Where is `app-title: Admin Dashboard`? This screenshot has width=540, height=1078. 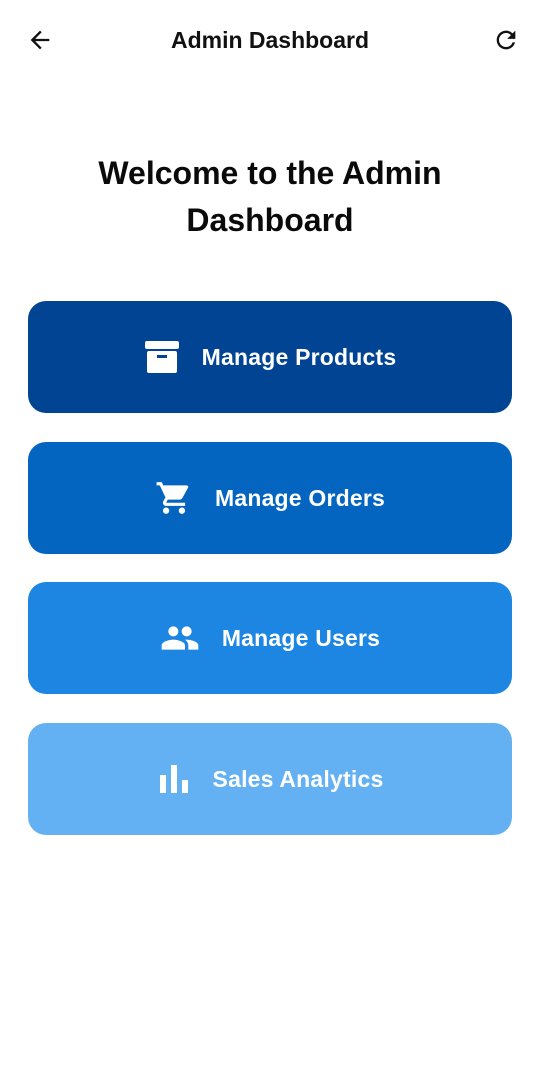 app-title: Admin Dashboard is located at coordinates (270, 40).